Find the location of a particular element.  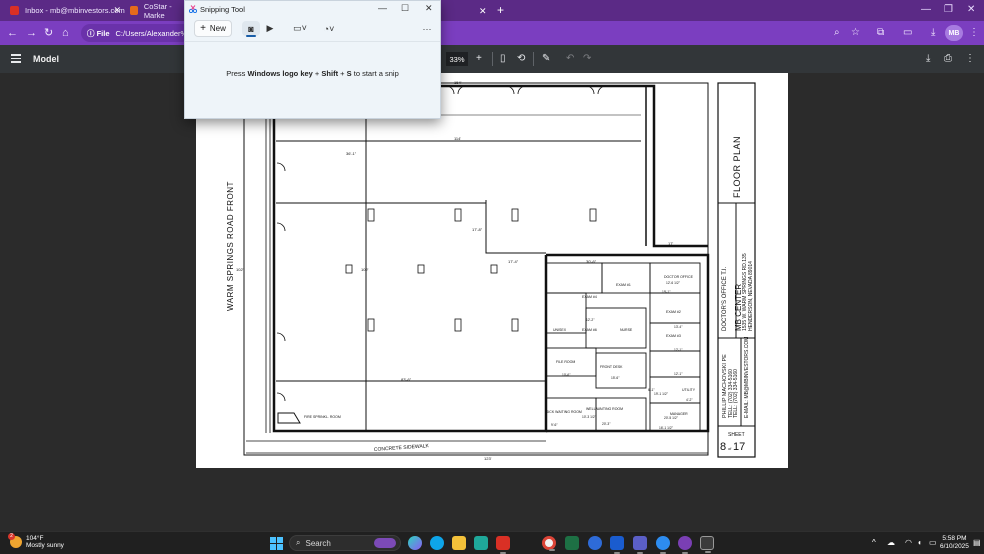

wifi-icon: ◠ is located at coordinates (908, 542).